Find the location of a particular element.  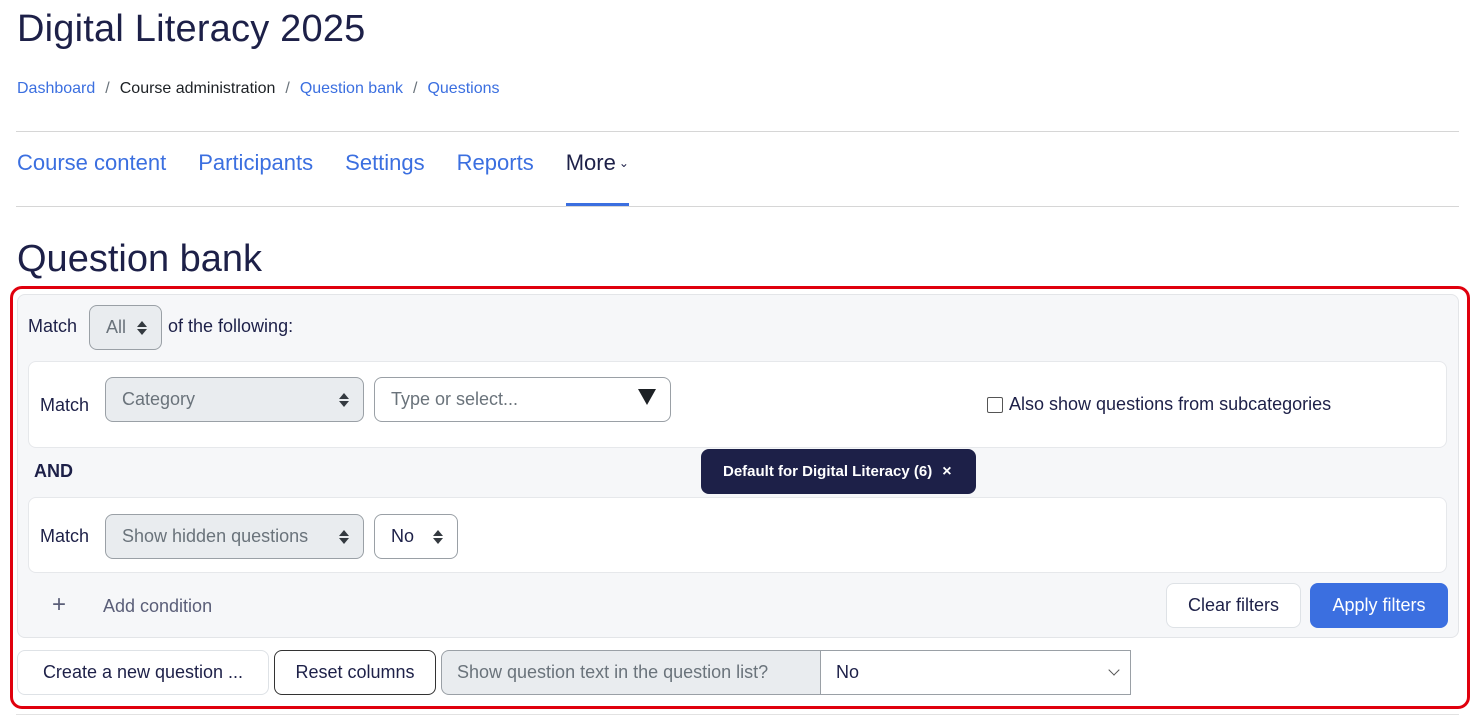

tab-label: More is located at coordinates (590, 162).